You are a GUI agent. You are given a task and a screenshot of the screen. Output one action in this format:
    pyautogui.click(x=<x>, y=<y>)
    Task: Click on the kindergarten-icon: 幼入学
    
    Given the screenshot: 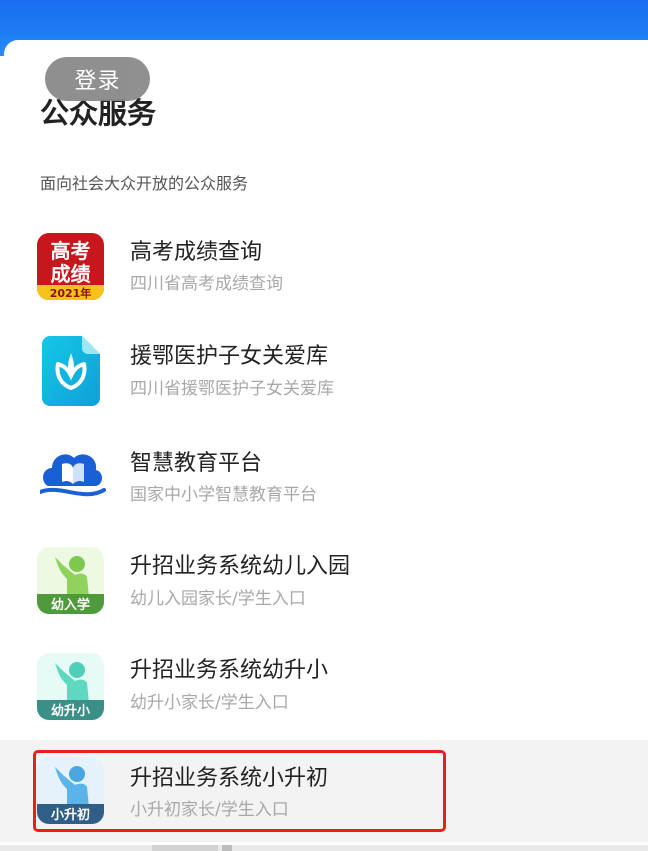 What is the action you would take?
    pyautogui.click(x=70, y=580)
    